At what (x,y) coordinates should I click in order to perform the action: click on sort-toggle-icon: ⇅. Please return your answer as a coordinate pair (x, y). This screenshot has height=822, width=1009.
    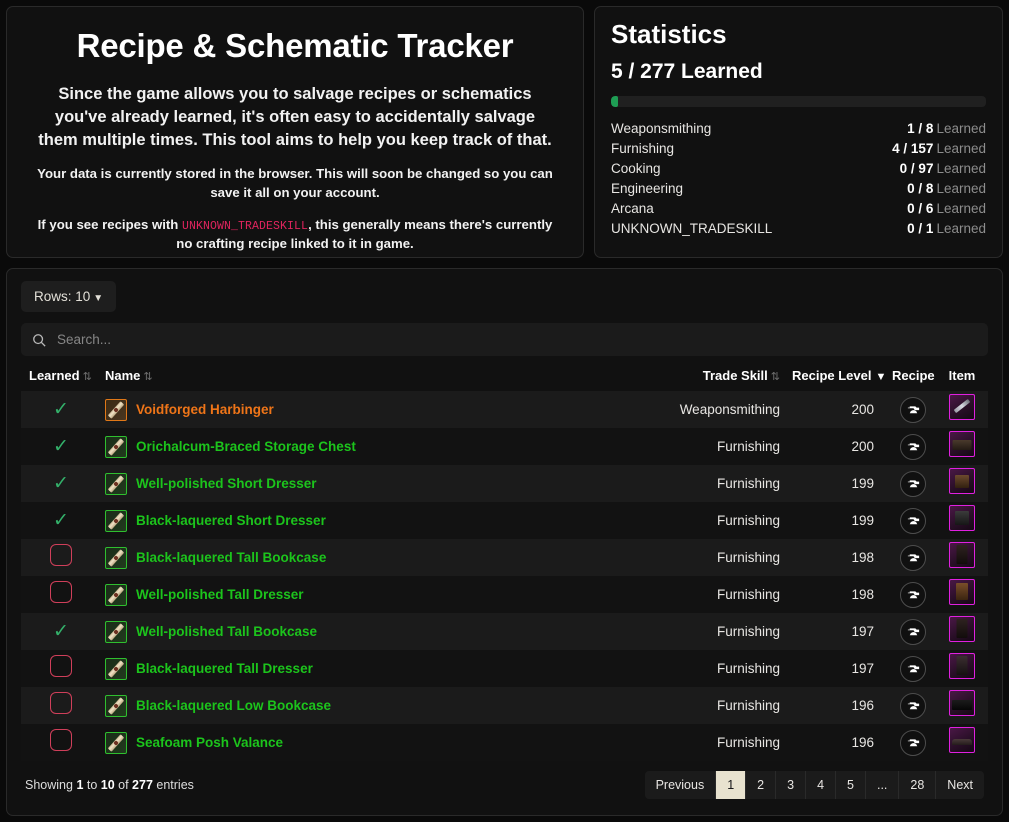
    Looking at the image, I should click on (148, 377).